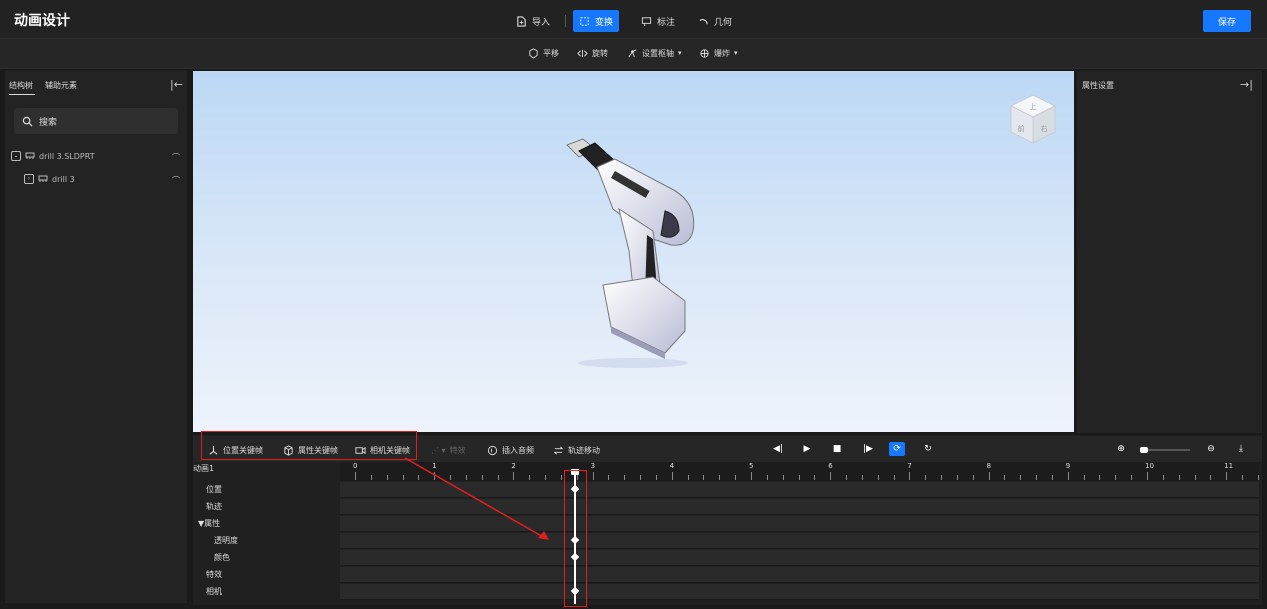 The width and height of the screenshot is (1267, 609). Describe the element at coordinates (604, 22) in the screenshot. I see `transform-label: 变换` at that location.